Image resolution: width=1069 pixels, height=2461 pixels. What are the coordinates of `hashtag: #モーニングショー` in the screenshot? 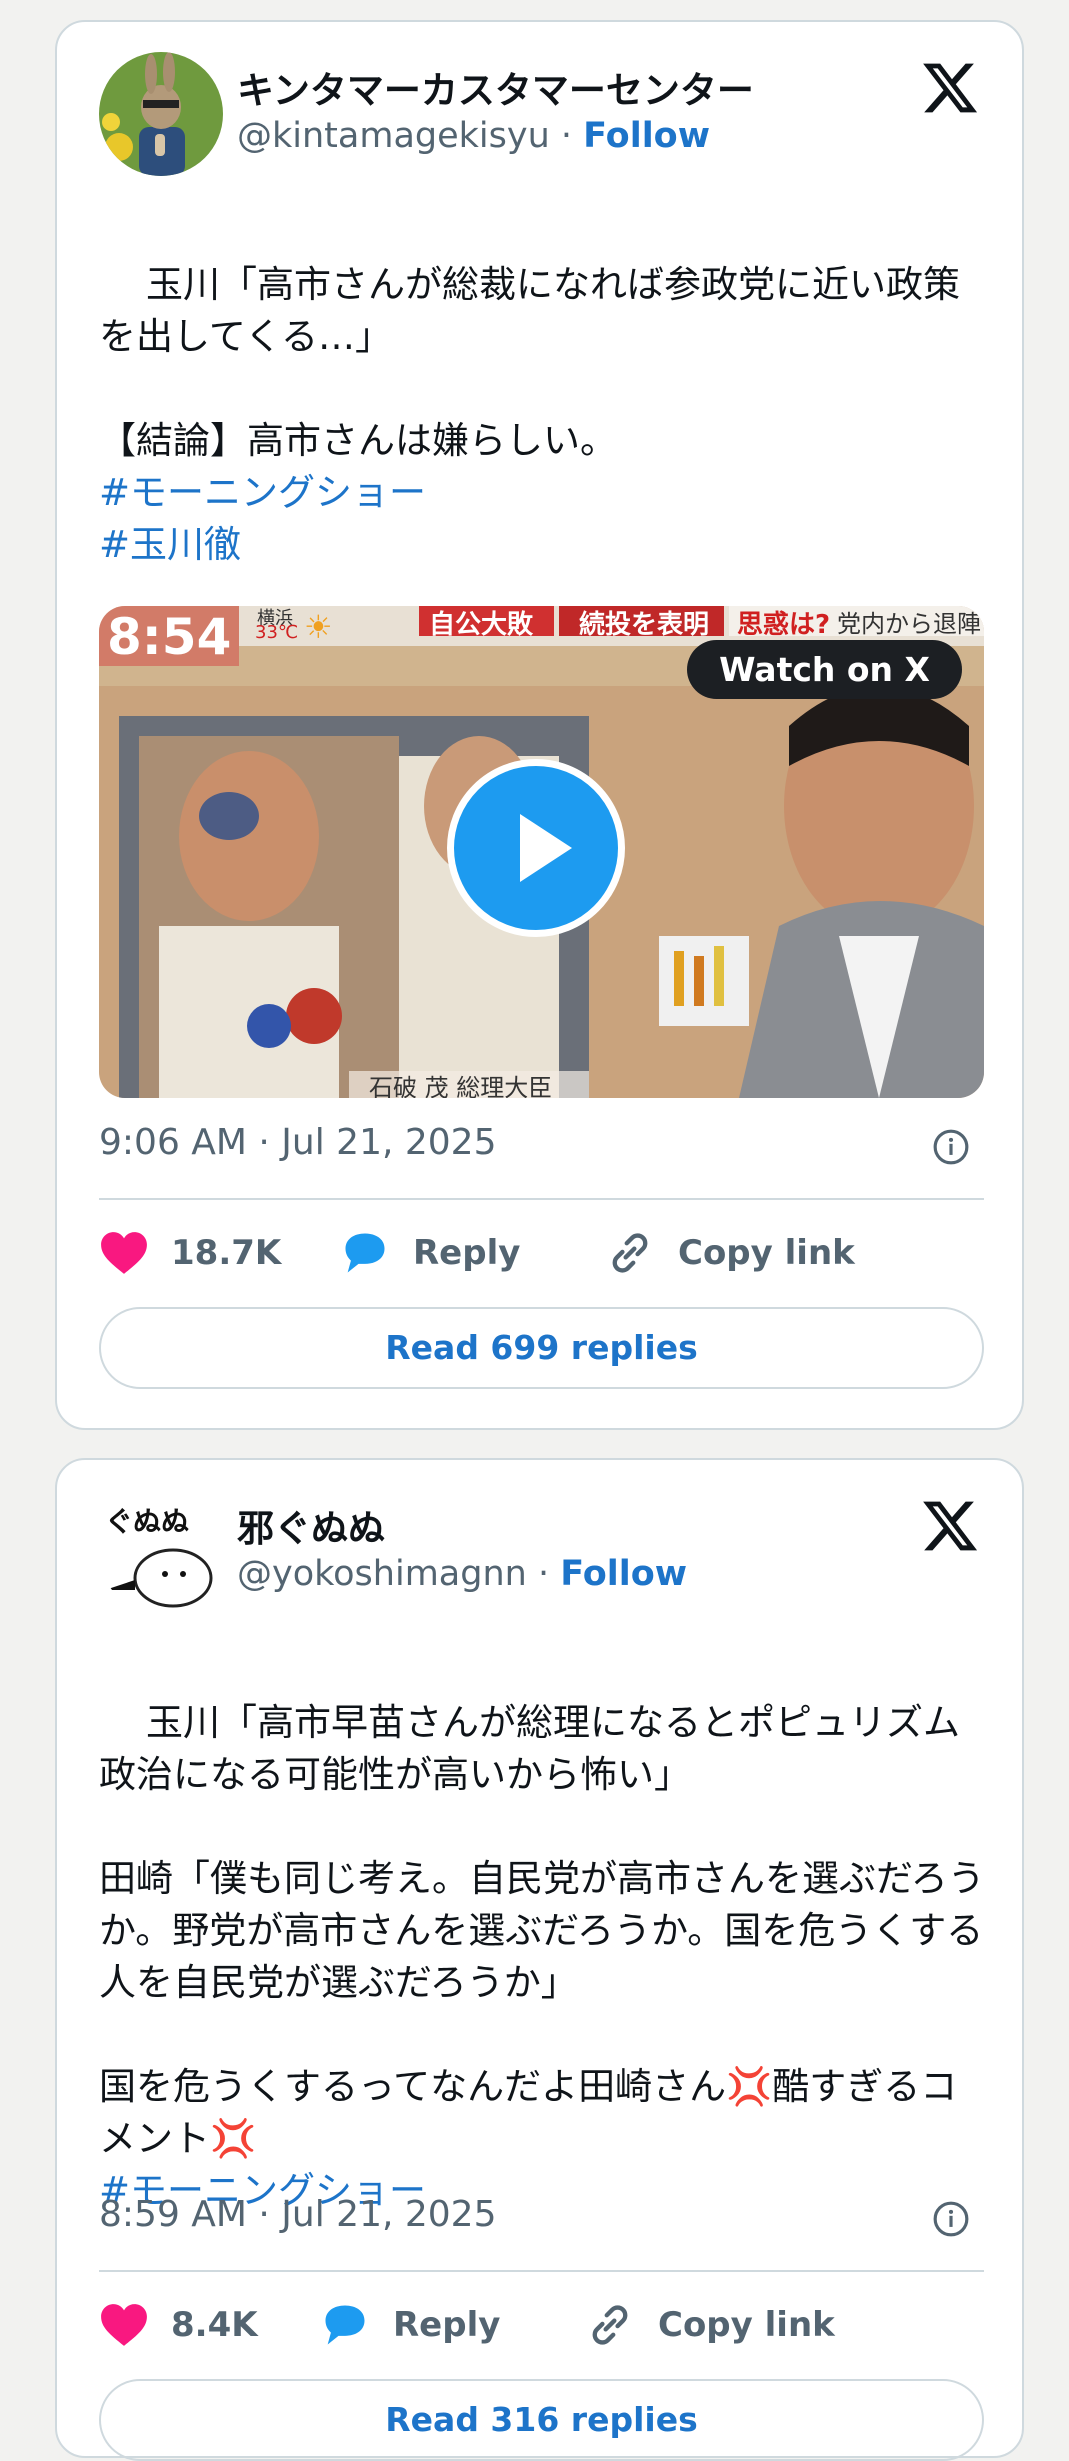 It's located at (544, 493).